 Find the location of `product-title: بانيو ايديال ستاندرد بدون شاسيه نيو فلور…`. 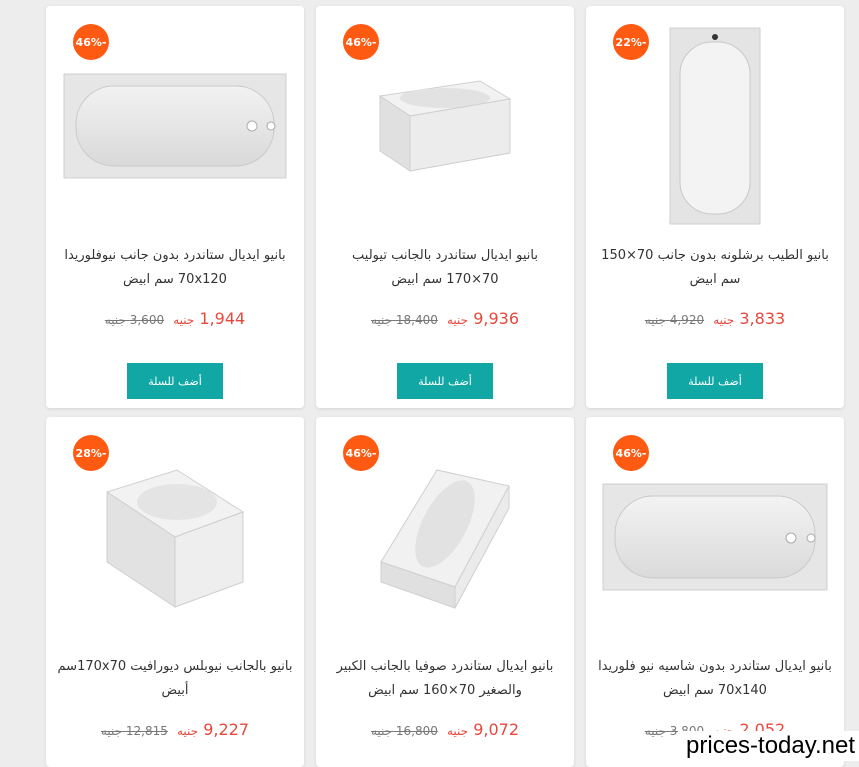

product-title: بانيو ايديال ستاندرد بدون شاسيه نيو فلور… is located at coordinates (715, 679).